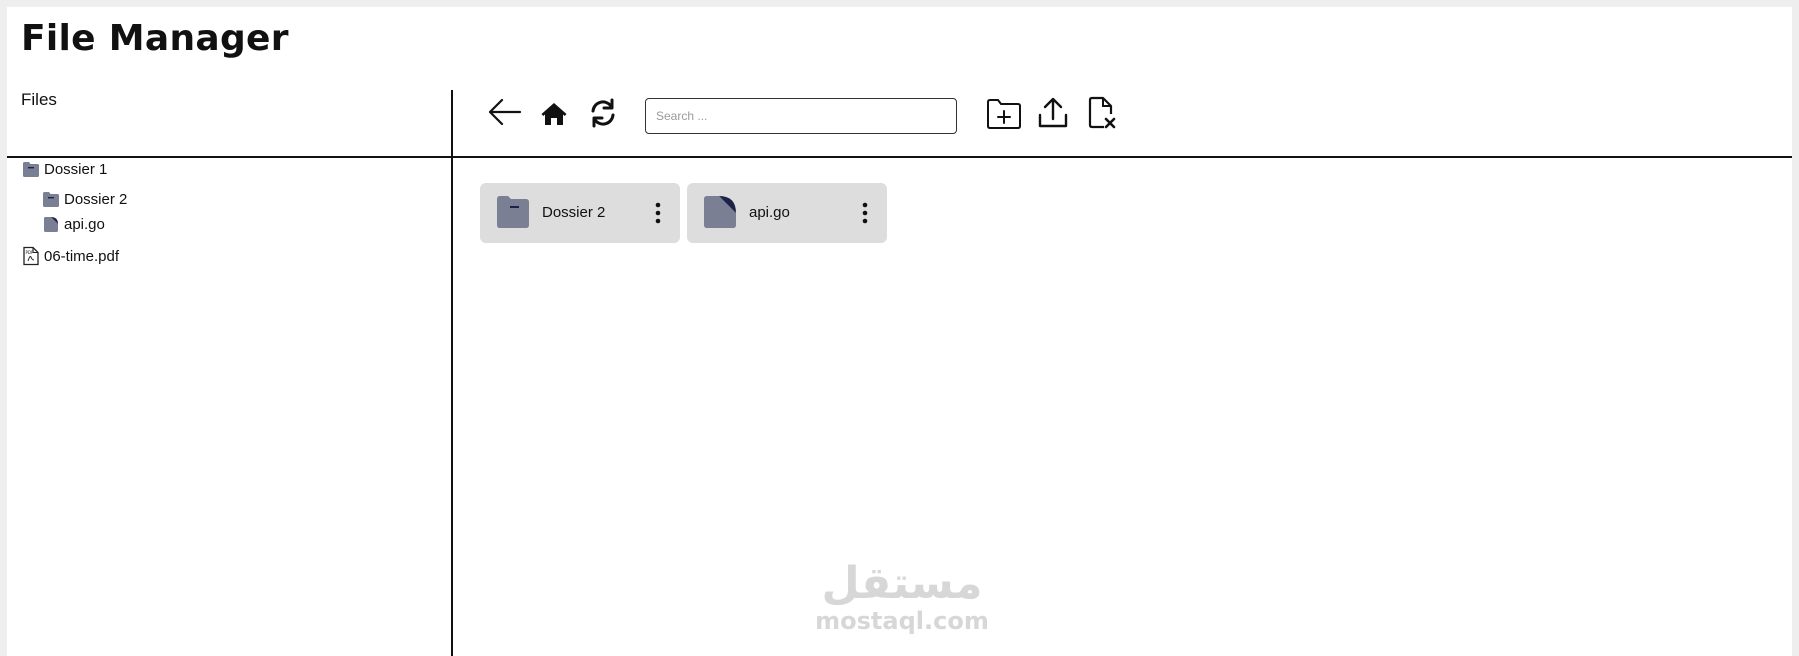 The height and width of the screenshot is (656, 1799). Describe the element at coordinates (769, 212) in the screenshot. I see `item-card-label: api.go` at that location.